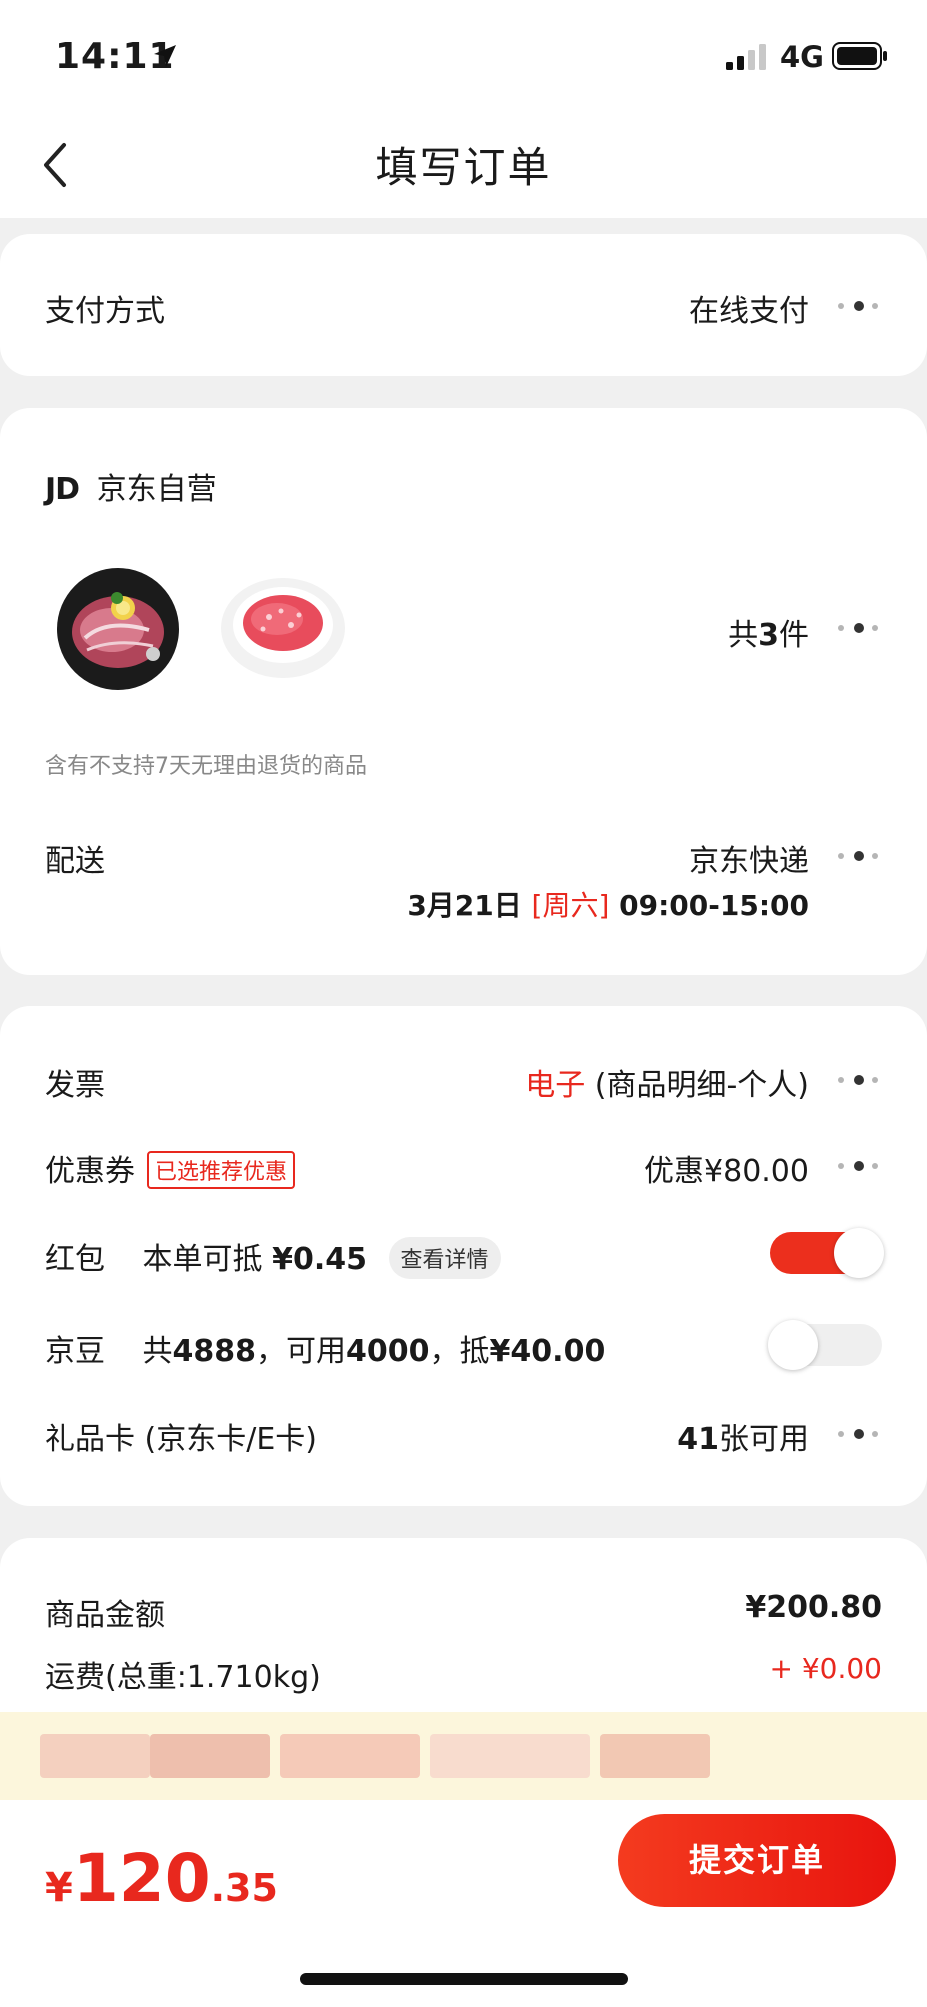 The width and height of the screenshot is (927, 2007). I want to click on redpacket-amount: ¥0.45, so click(319, 1259).